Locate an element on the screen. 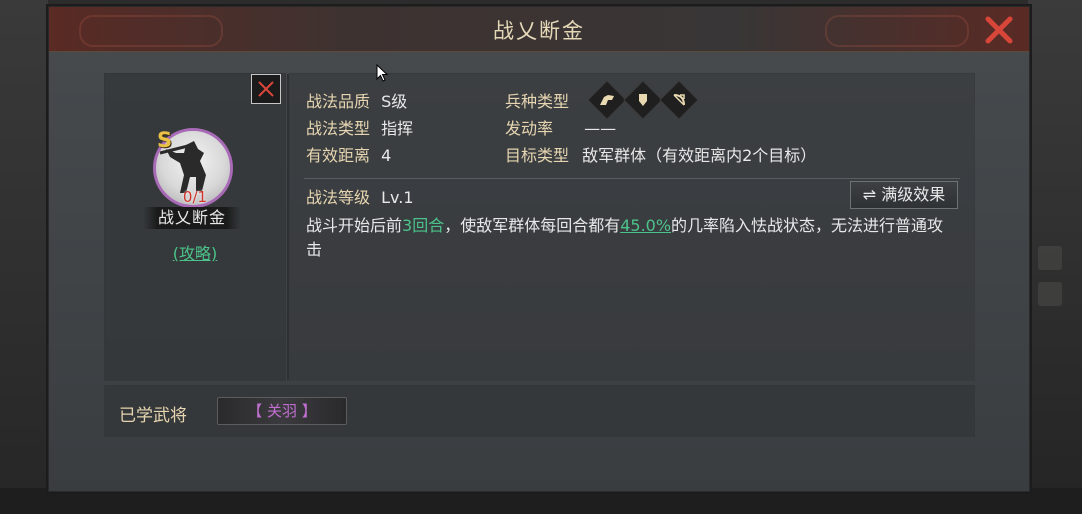 The width and height of the screenshot is (1082, 514). cross-icon is located at coordinates (266, 89).